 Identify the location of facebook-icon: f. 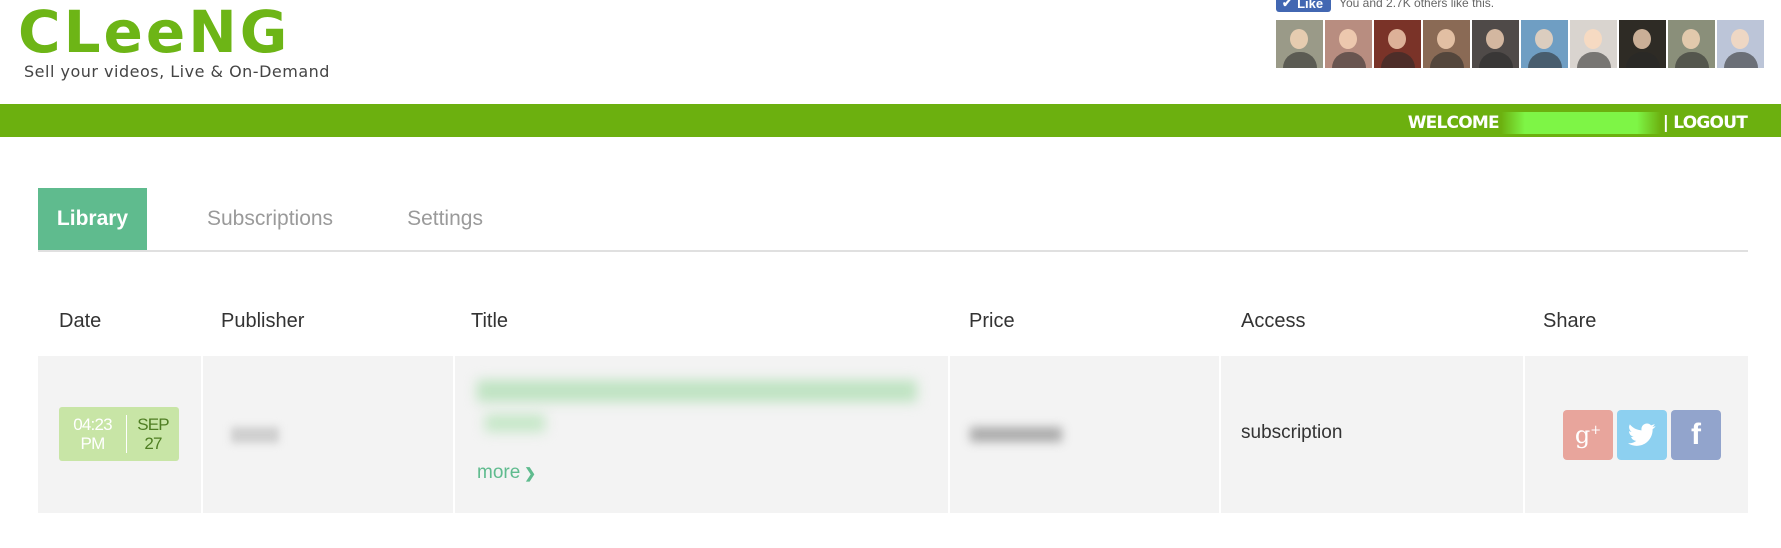
(1696, 434).